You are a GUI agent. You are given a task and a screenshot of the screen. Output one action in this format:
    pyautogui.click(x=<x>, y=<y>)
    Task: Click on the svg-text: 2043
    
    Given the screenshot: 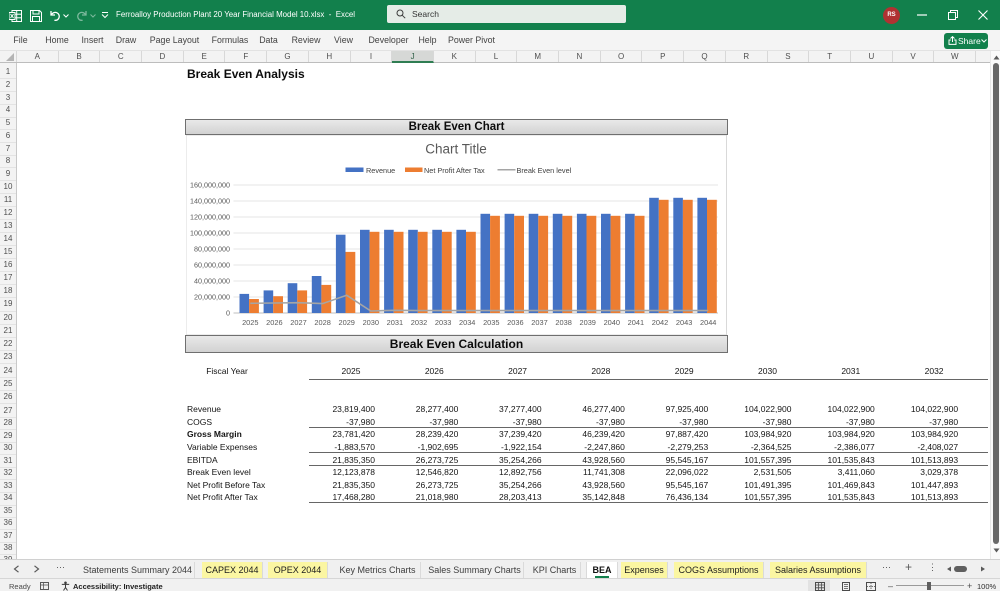 What is the action you would take?
    pyautogui.click(x=683, y=322)
    